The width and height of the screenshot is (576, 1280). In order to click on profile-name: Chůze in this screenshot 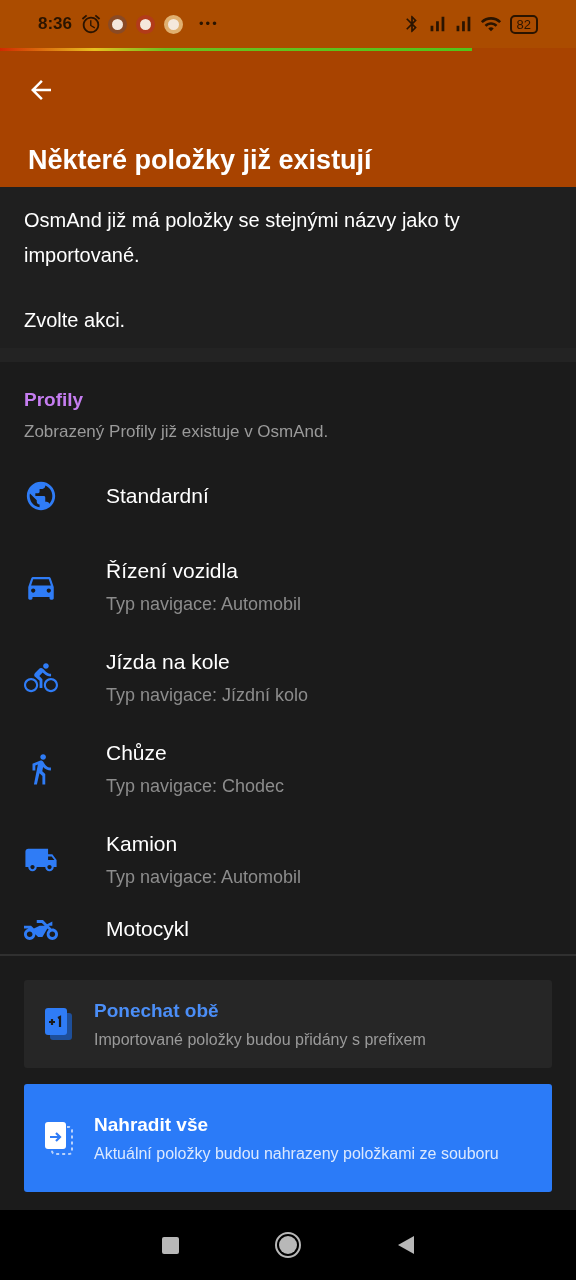, I will do `click(137, 752)`.